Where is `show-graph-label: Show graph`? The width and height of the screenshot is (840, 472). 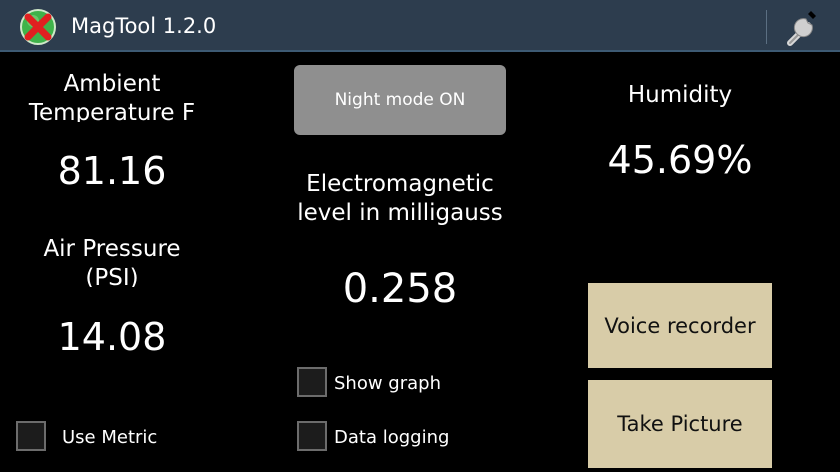
show-graph-label: Show graph is located at coordinates (387, 384).